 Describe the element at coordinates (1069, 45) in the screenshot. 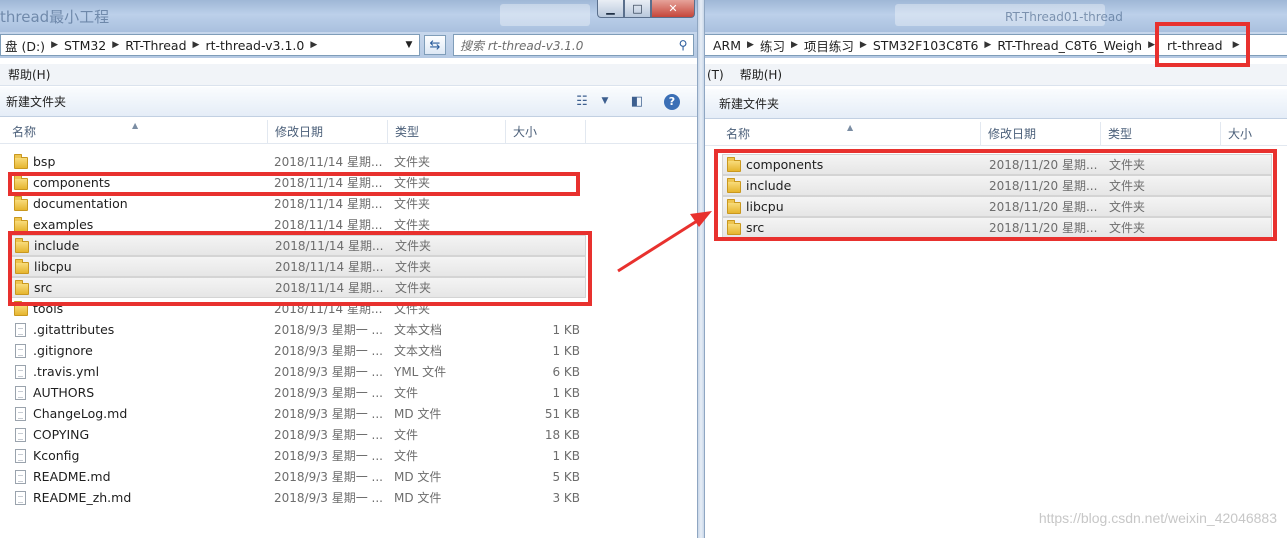

I see `breadcrumb-project: RT-Thread_C8T6_Weigh` at that location.